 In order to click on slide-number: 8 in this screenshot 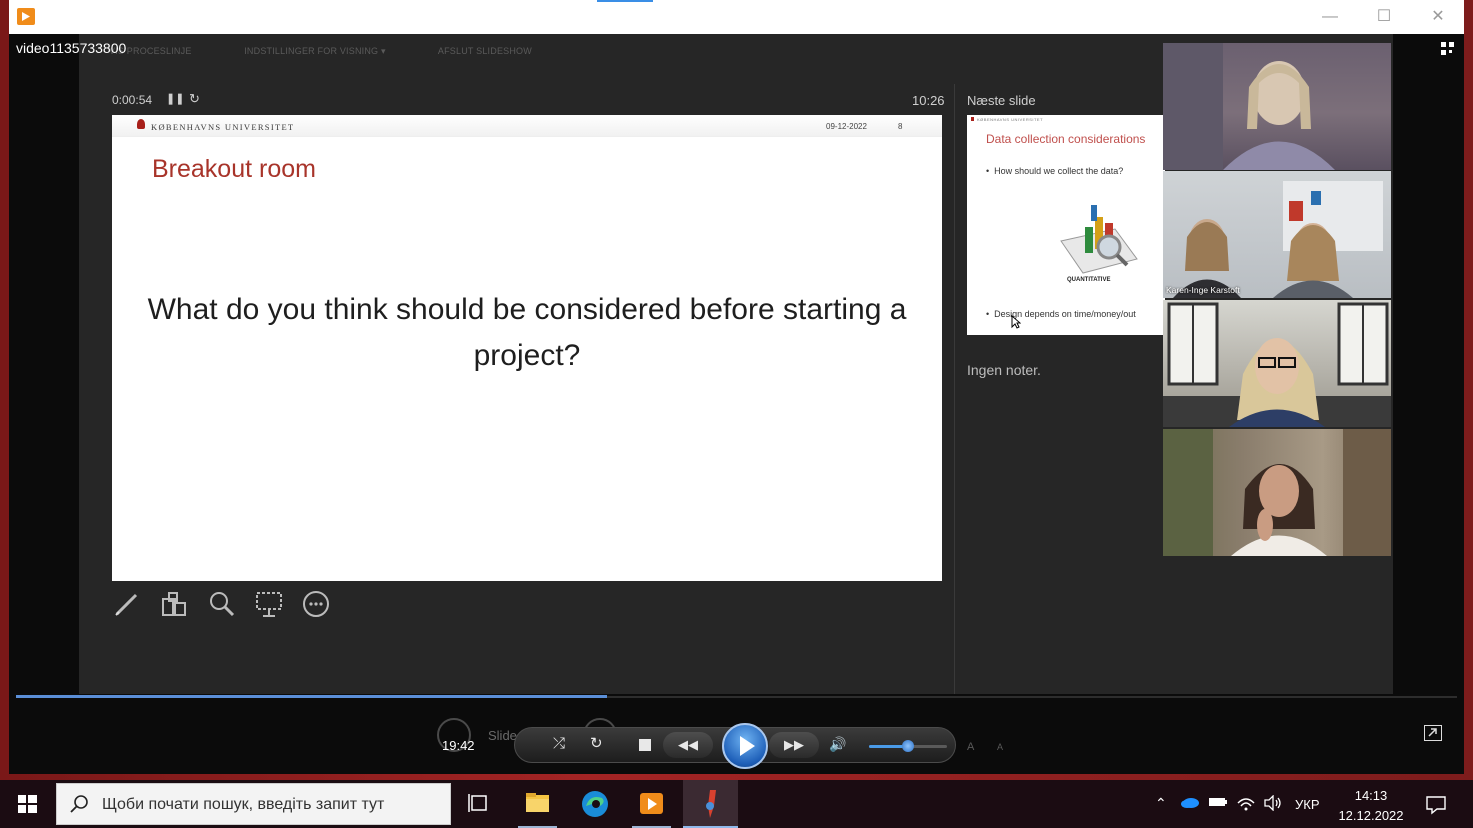, I will do `click(900, 126)`.